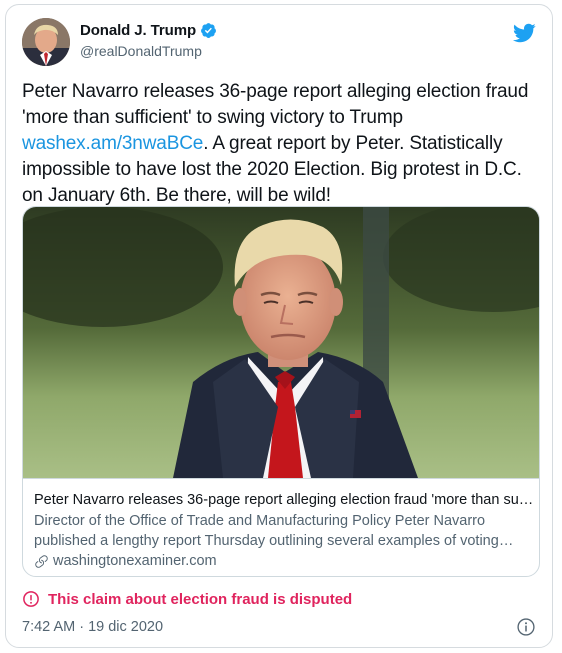  What do you see at coordinates (46, 42) in the screenshot?
I see `avatar` at bounding box center [46, 42].